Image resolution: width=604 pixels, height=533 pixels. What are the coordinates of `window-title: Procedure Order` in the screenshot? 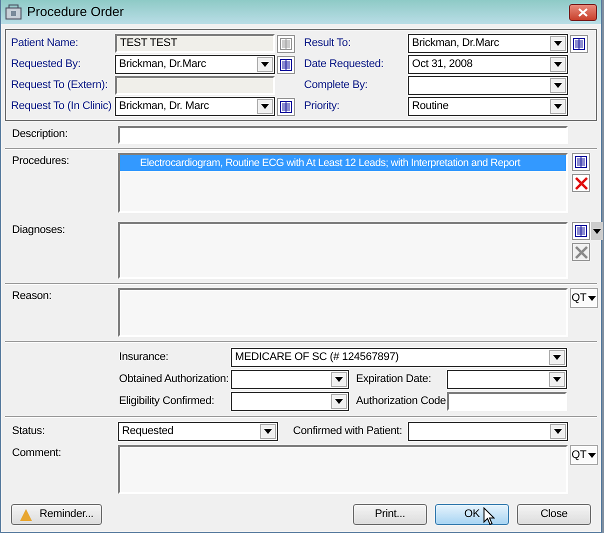 It's located at (75, 12).